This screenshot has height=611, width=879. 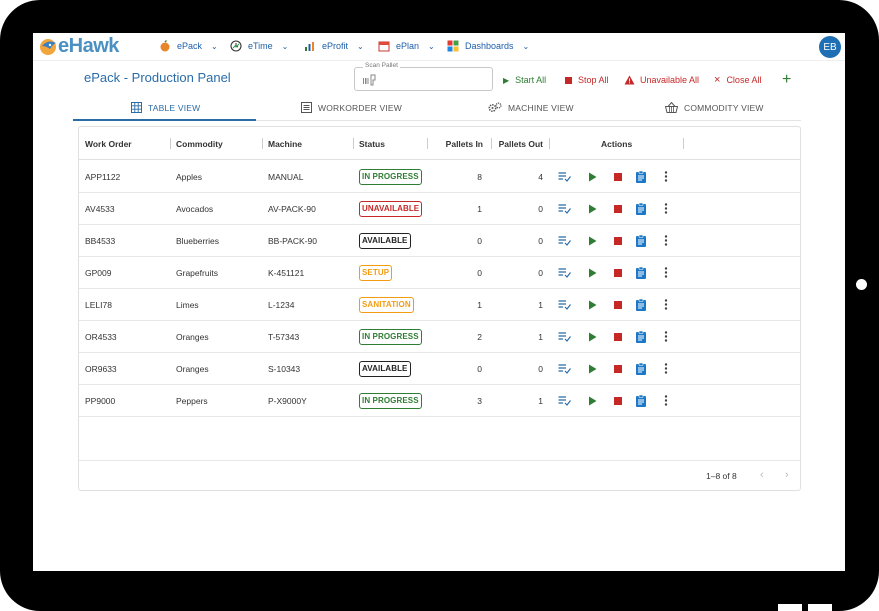 What do you see at coordinates (820, 607) in the screenshot?
I see `tablet-button-right` at bounding box center [820, 607].